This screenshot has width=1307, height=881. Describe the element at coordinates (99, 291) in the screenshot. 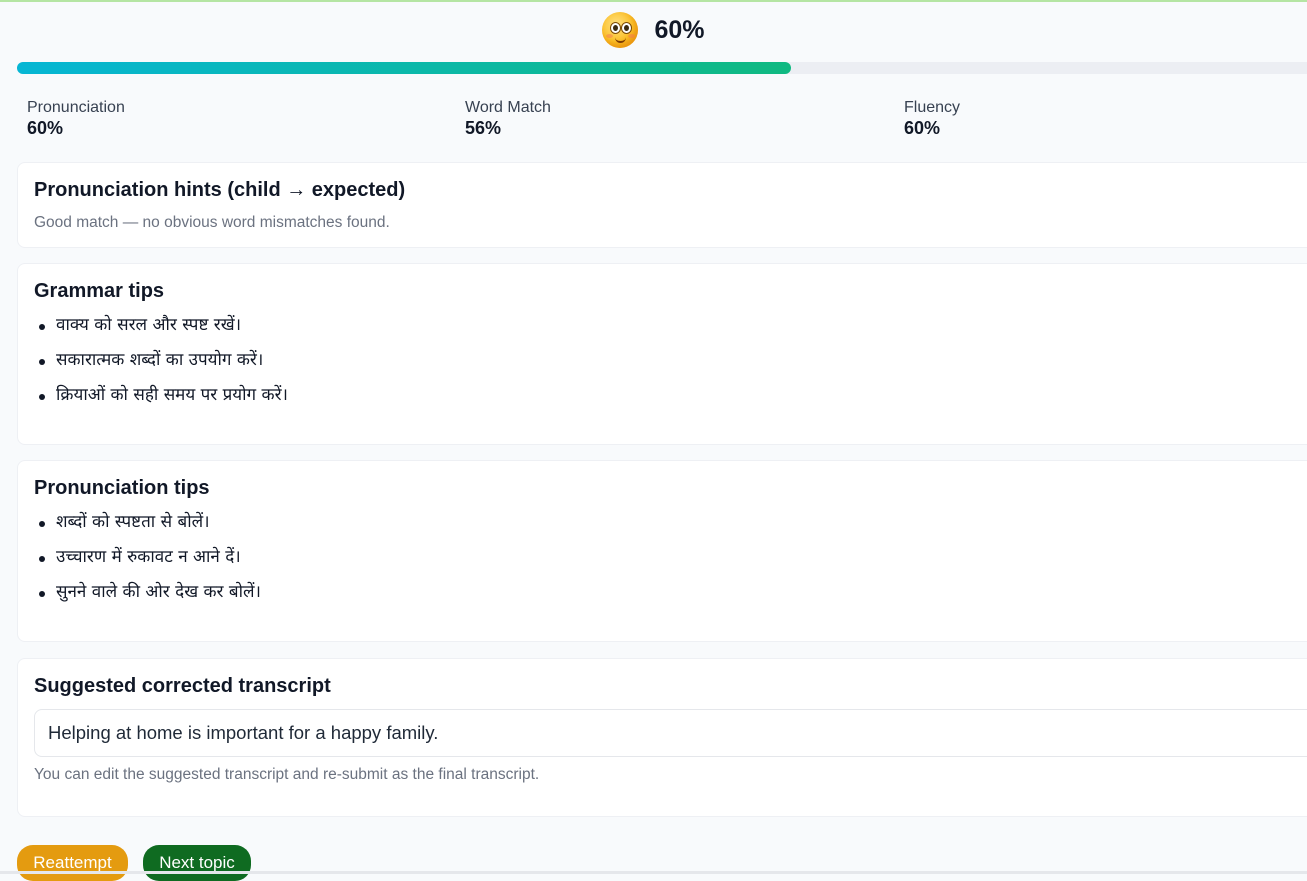

I see `card-title: Grammar tips` at that location.